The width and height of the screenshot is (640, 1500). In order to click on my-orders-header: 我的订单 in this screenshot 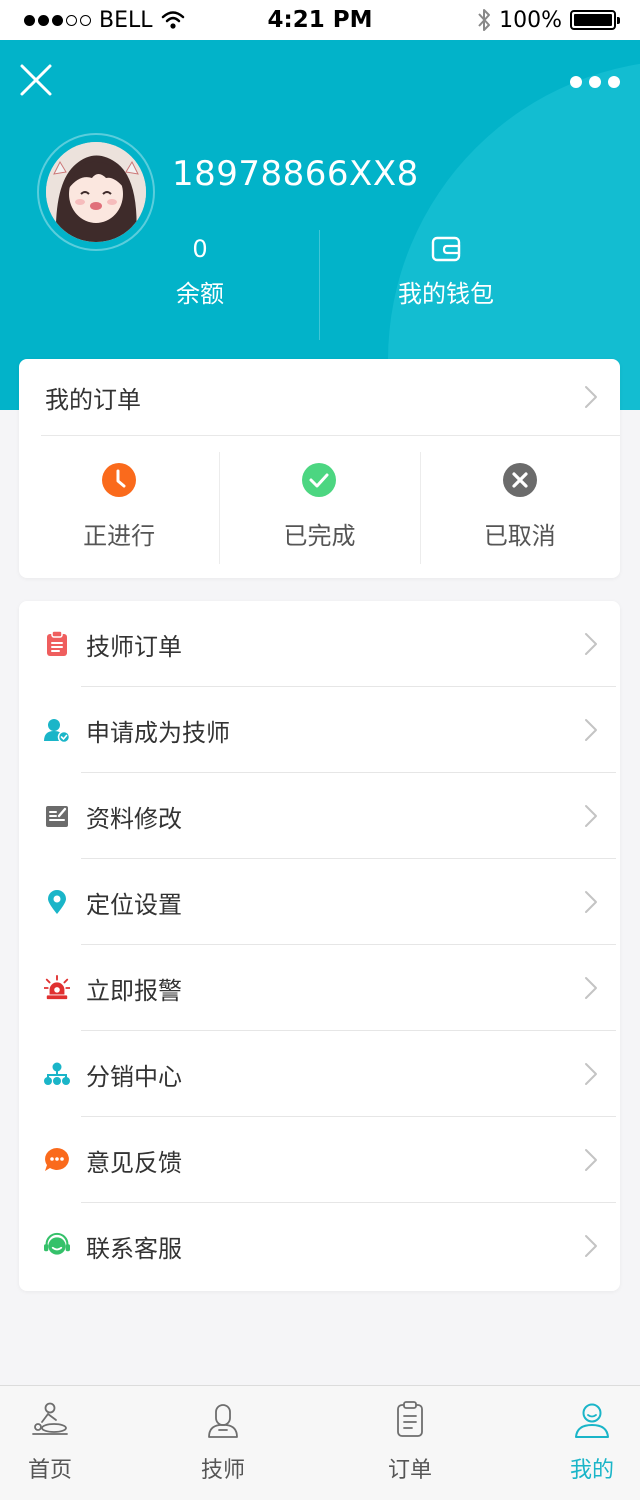, I will do `click(330, 397)`.